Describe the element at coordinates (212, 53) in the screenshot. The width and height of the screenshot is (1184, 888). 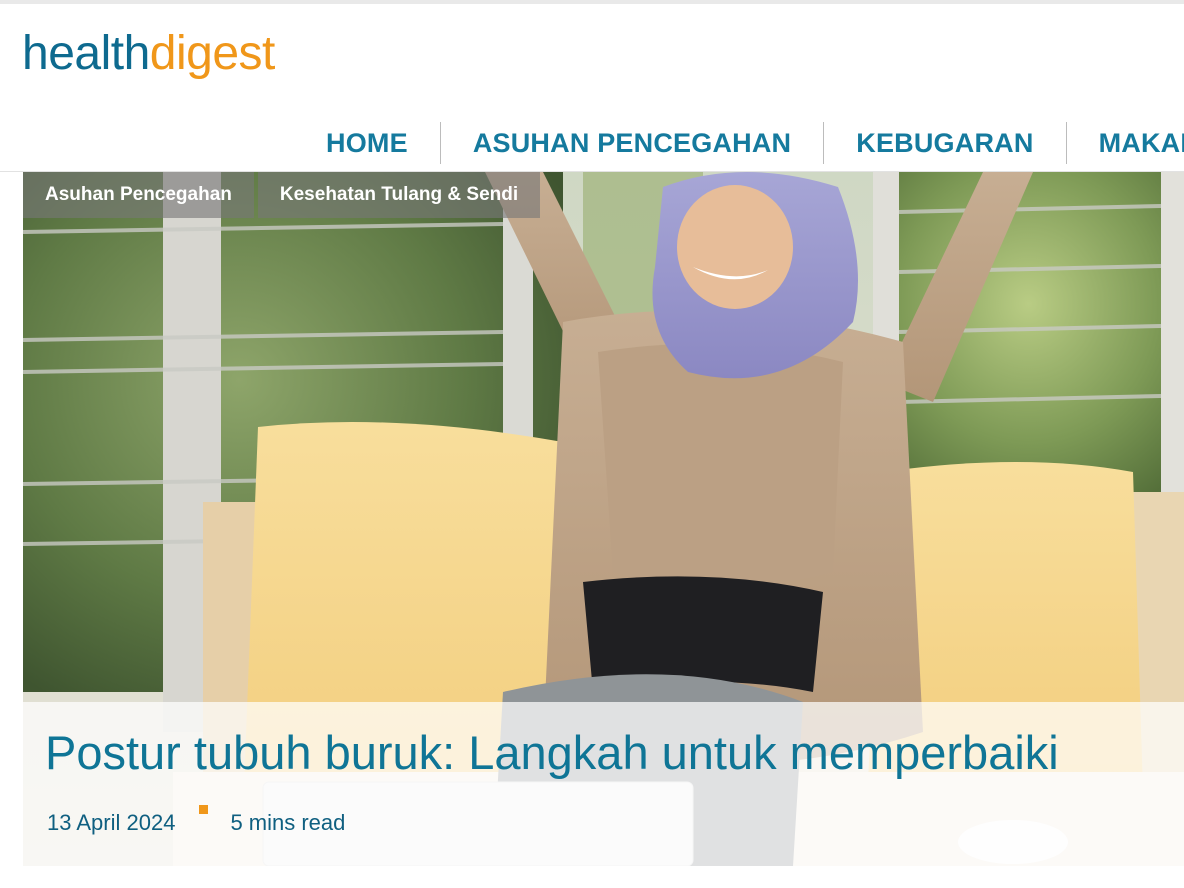
I see `logo-text-digest: digest` at that location.